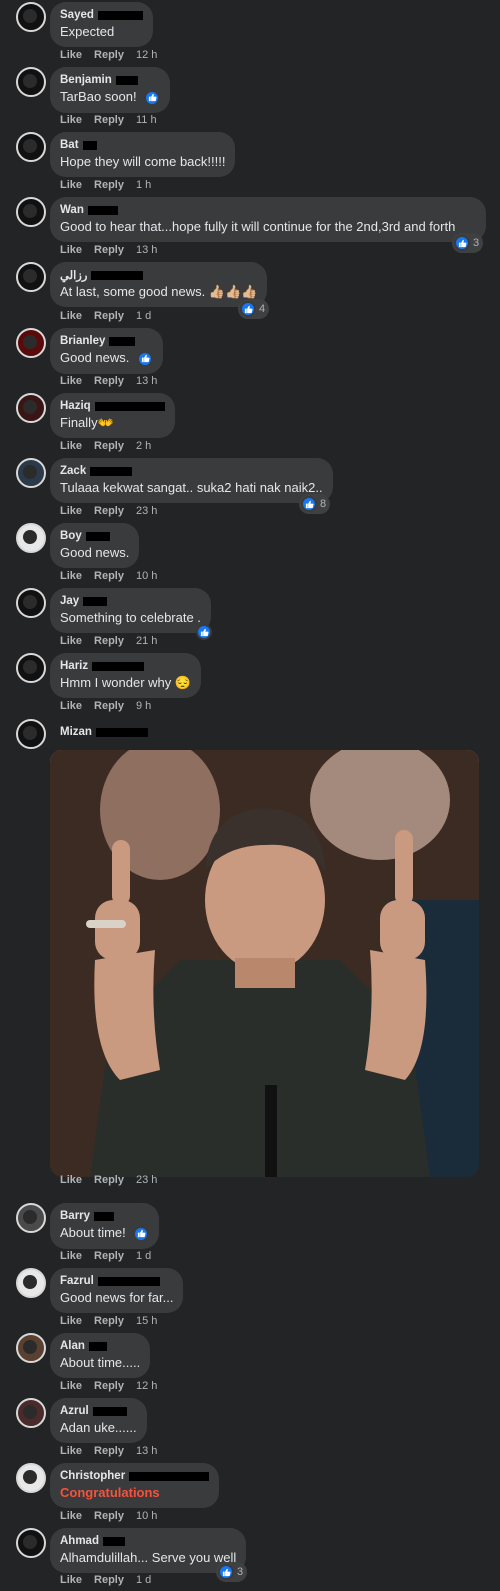  Describe the element at coordinates (191, 471) in the screenshot. I see `comment-author: Zack` at that location.